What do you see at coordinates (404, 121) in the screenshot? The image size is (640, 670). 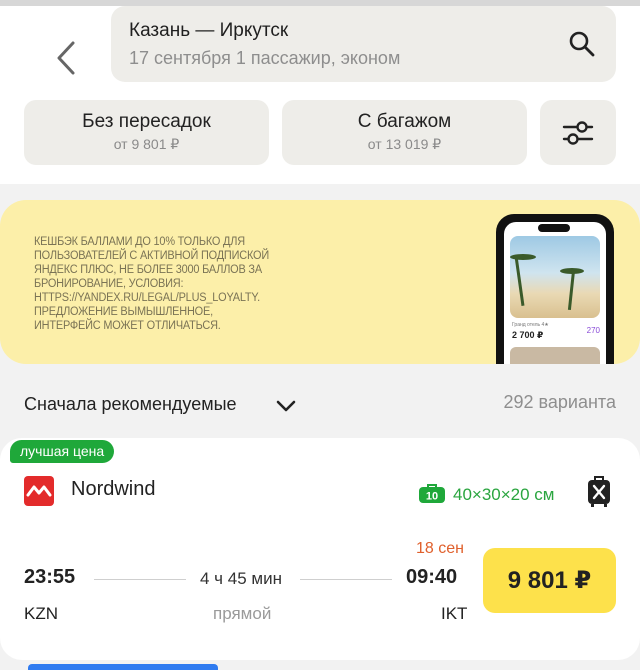 I see `filter-baggage-title: С багажом` at bounding box center [404, 121].